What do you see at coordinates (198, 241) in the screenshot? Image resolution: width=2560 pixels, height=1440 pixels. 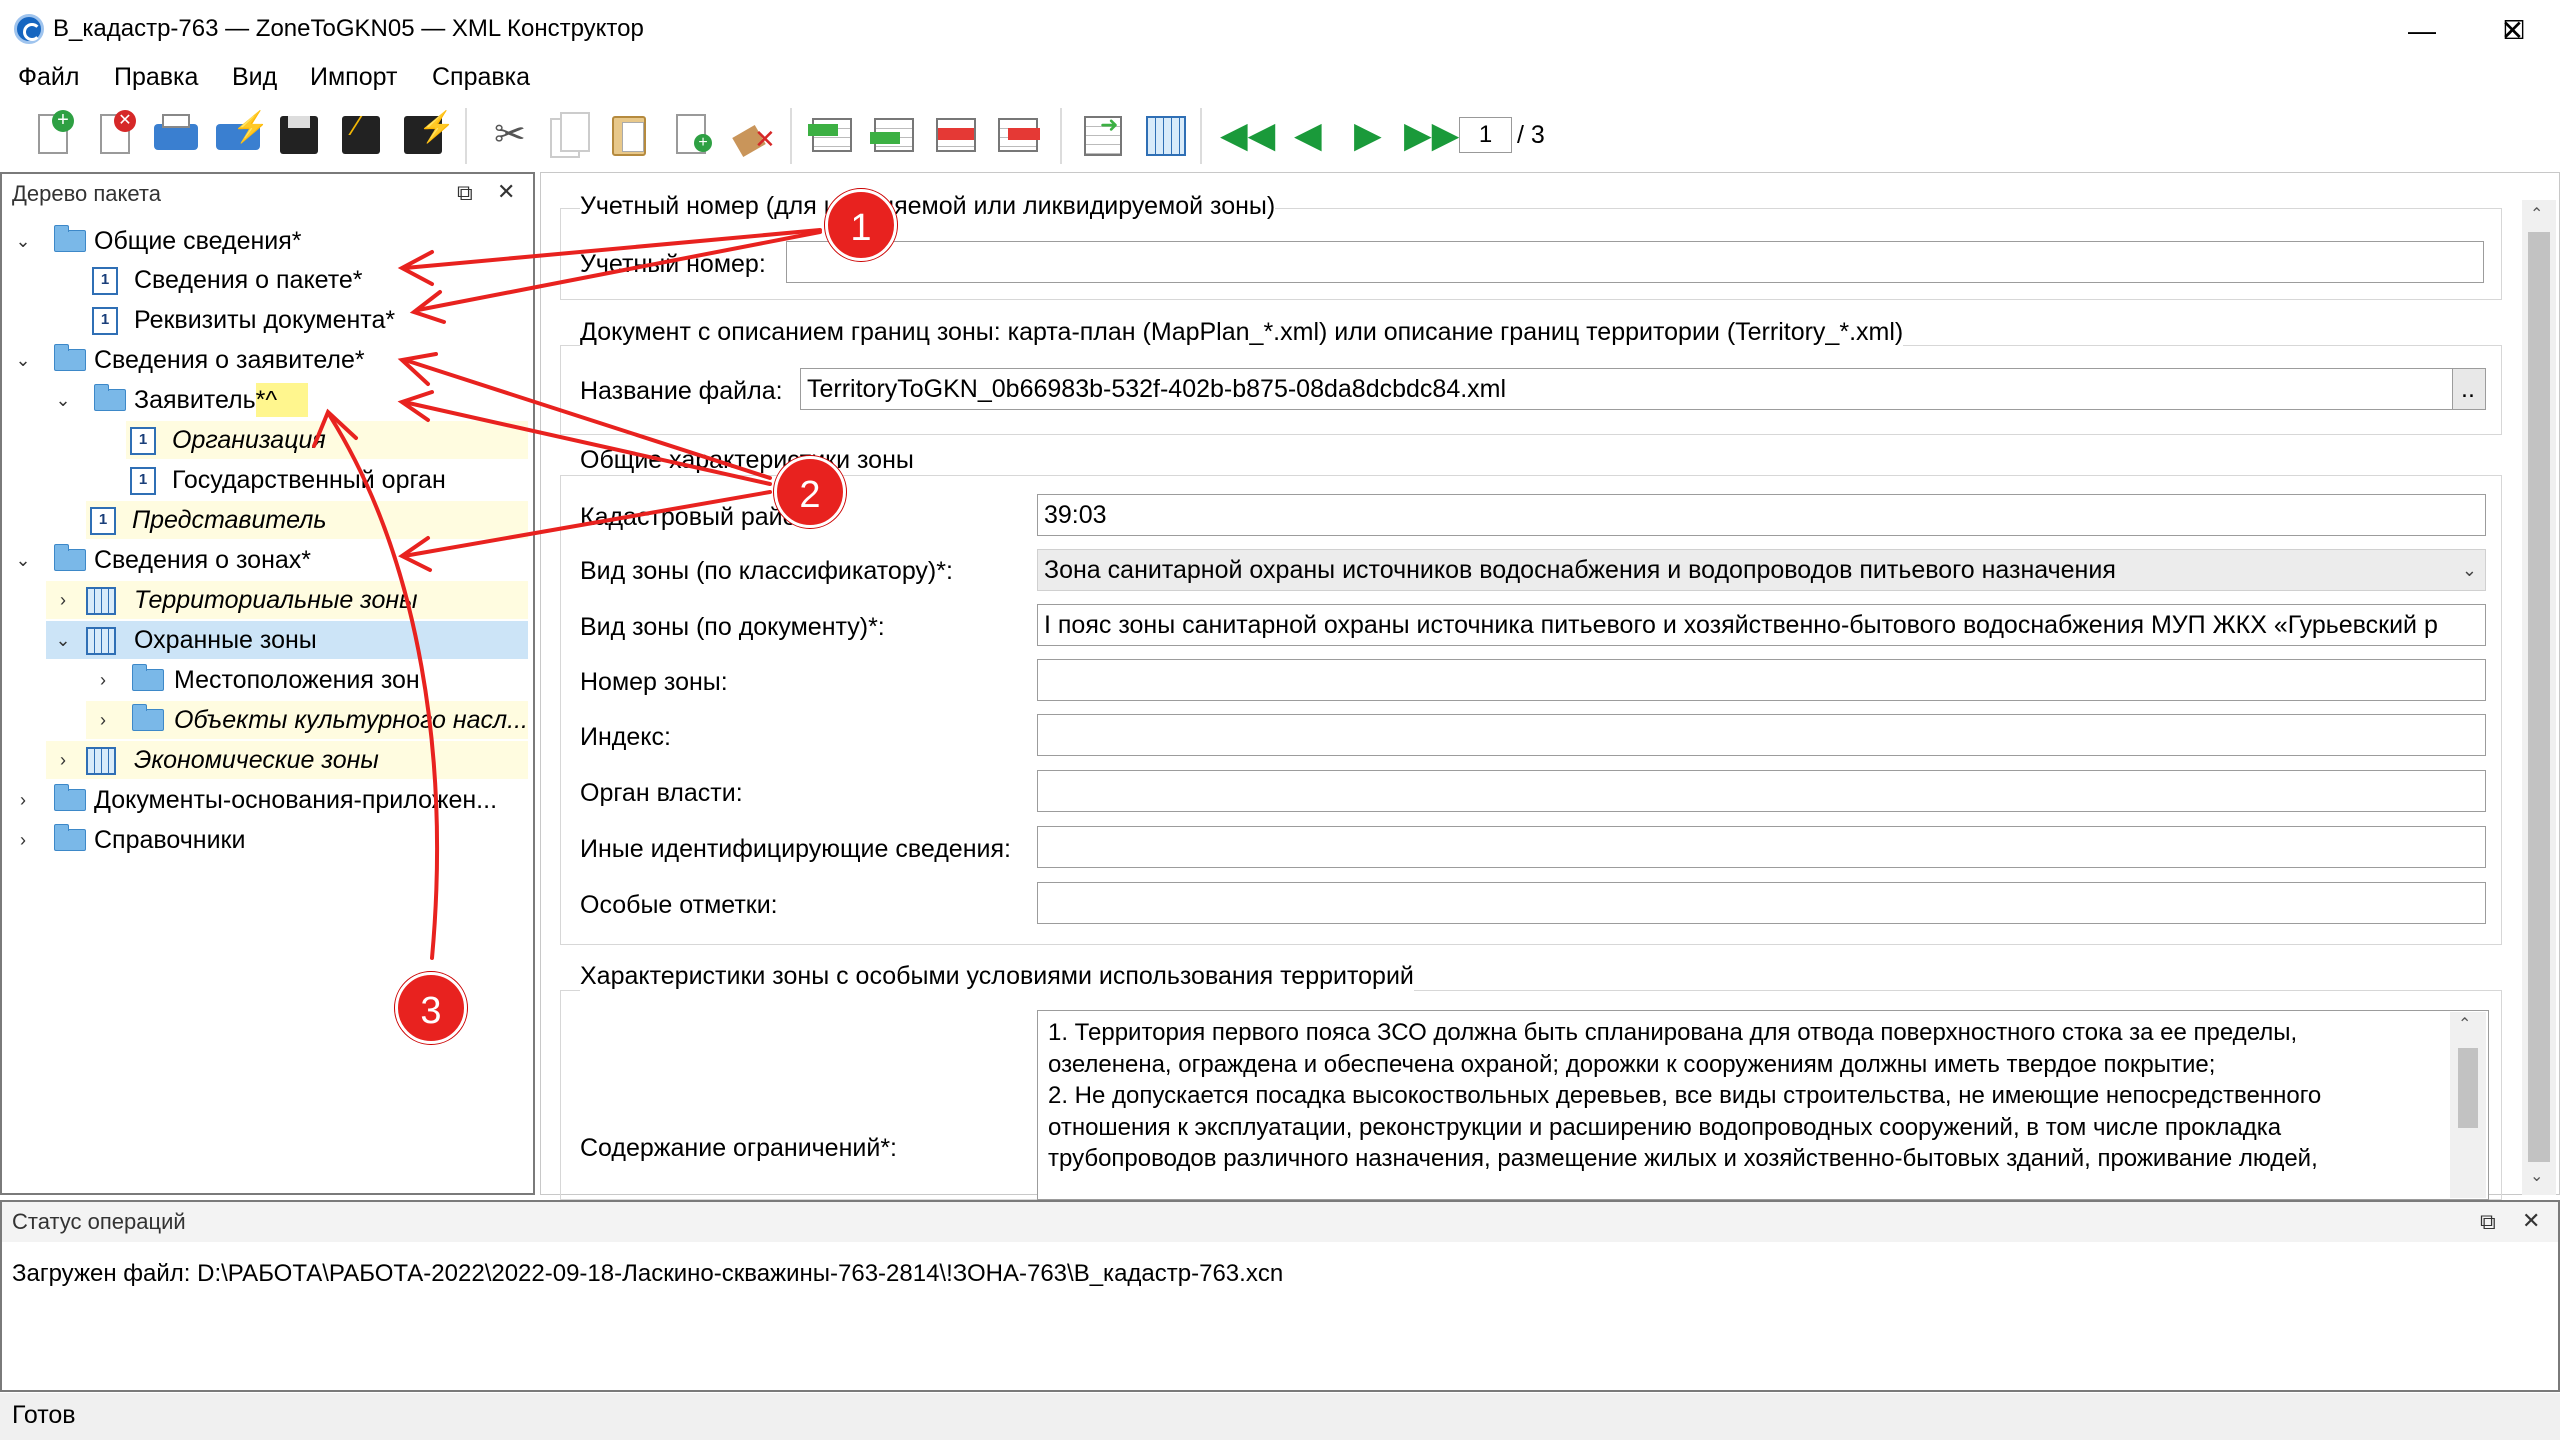 I see `tree-item-label: Общие сведения*` at bounding box center [198, 241].